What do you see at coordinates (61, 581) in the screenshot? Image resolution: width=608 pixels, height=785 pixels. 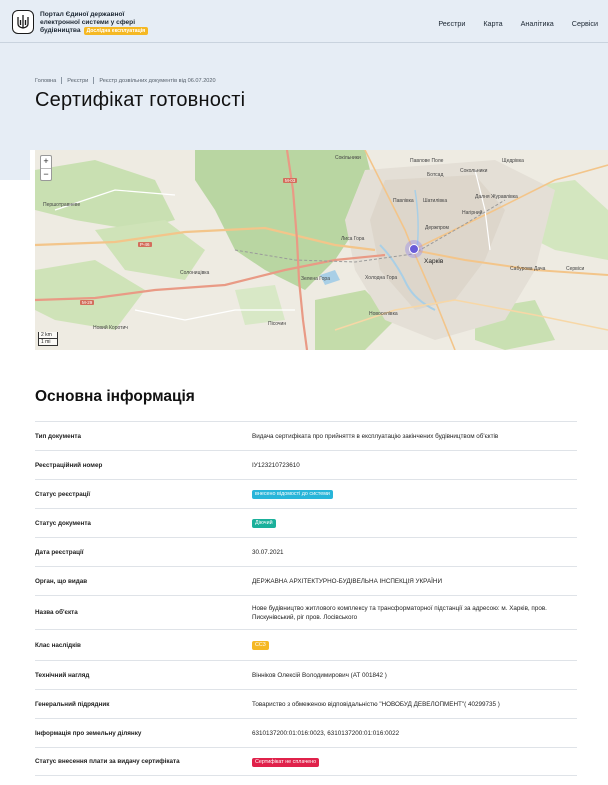 I see `row-label: Орган, що видав` at bounding box center [61, 581].